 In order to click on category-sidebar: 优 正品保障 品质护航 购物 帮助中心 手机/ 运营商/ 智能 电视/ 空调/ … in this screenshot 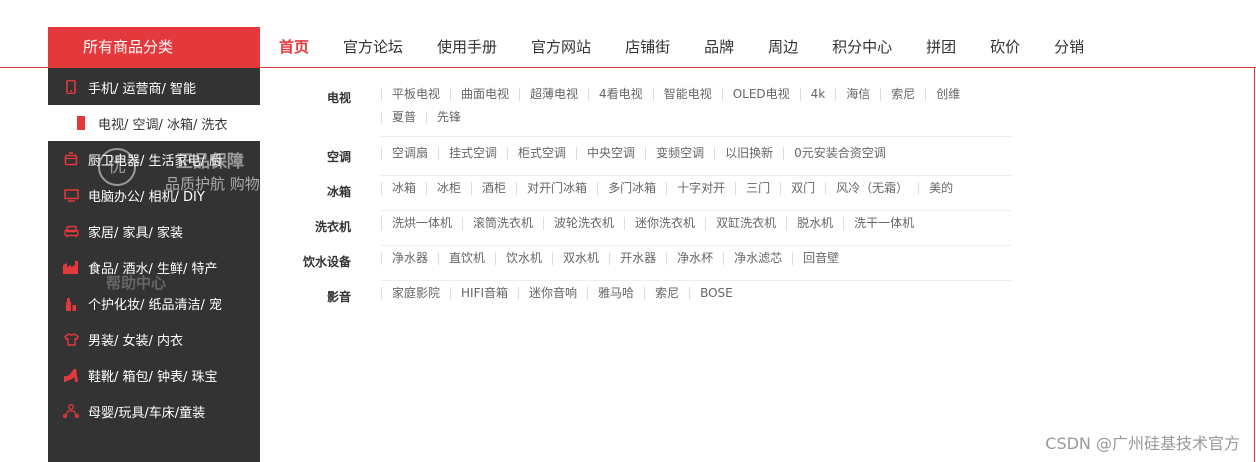, I will do `click(154, 265)`.